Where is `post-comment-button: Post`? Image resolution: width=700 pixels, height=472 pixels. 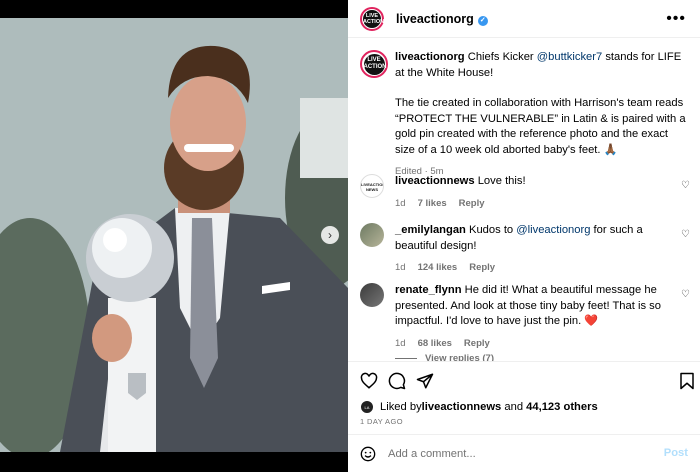
post-comment-button: Post is located at coordinates (676, 453).